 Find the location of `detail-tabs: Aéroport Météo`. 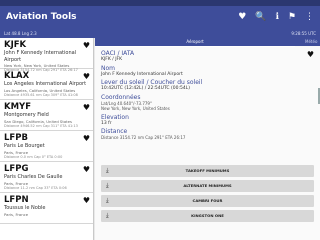

detail-tabs: Aéroport Météo is located at coordinates (207, 42).